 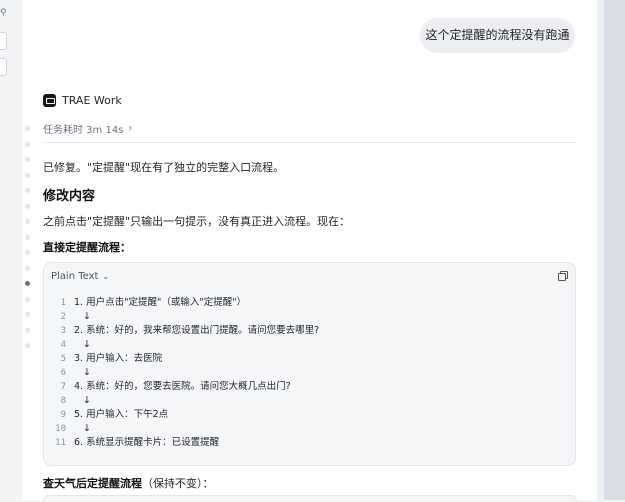 What do you see at coordinates (3, 67) in the screenshot?
I see `list-toggle-icon` at bounding box center [3, 67].